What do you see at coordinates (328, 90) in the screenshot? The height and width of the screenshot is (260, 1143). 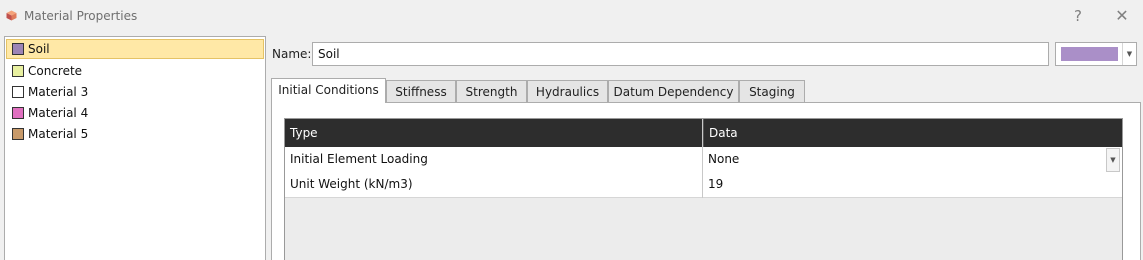 I see `tab-initial-conditions: Initial Conditions` at bounding box center [328, 90].